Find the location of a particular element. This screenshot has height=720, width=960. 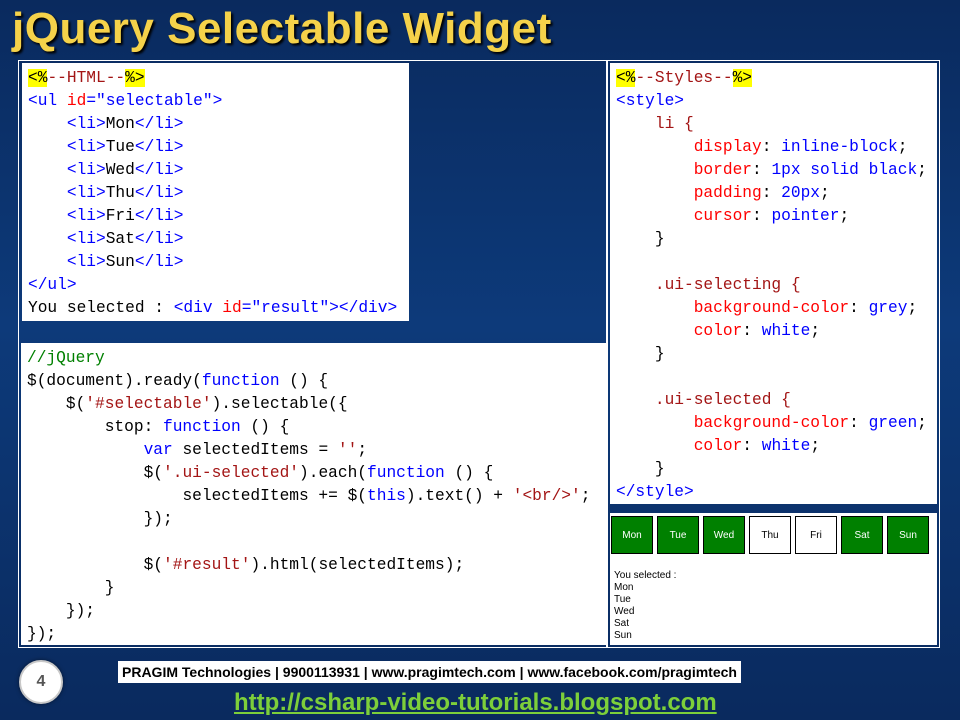

css-value: inline-block is located at coordinates (839, 147).